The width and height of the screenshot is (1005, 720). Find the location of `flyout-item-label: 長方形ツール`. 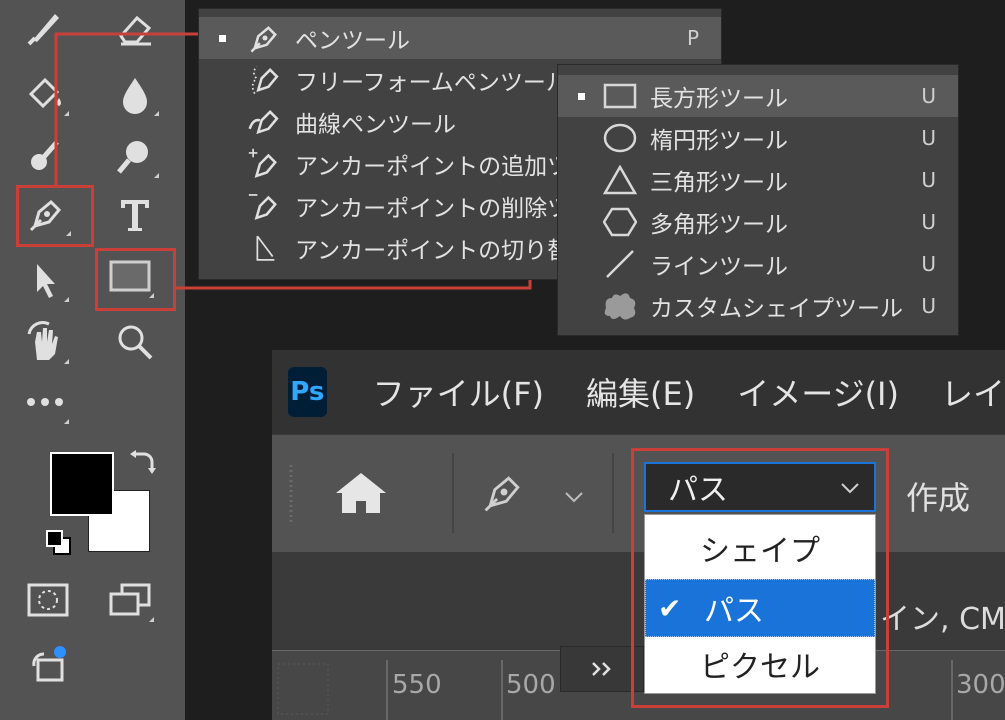

flyout-item-label: 長方形ツール is located at coordinates (719, 99).